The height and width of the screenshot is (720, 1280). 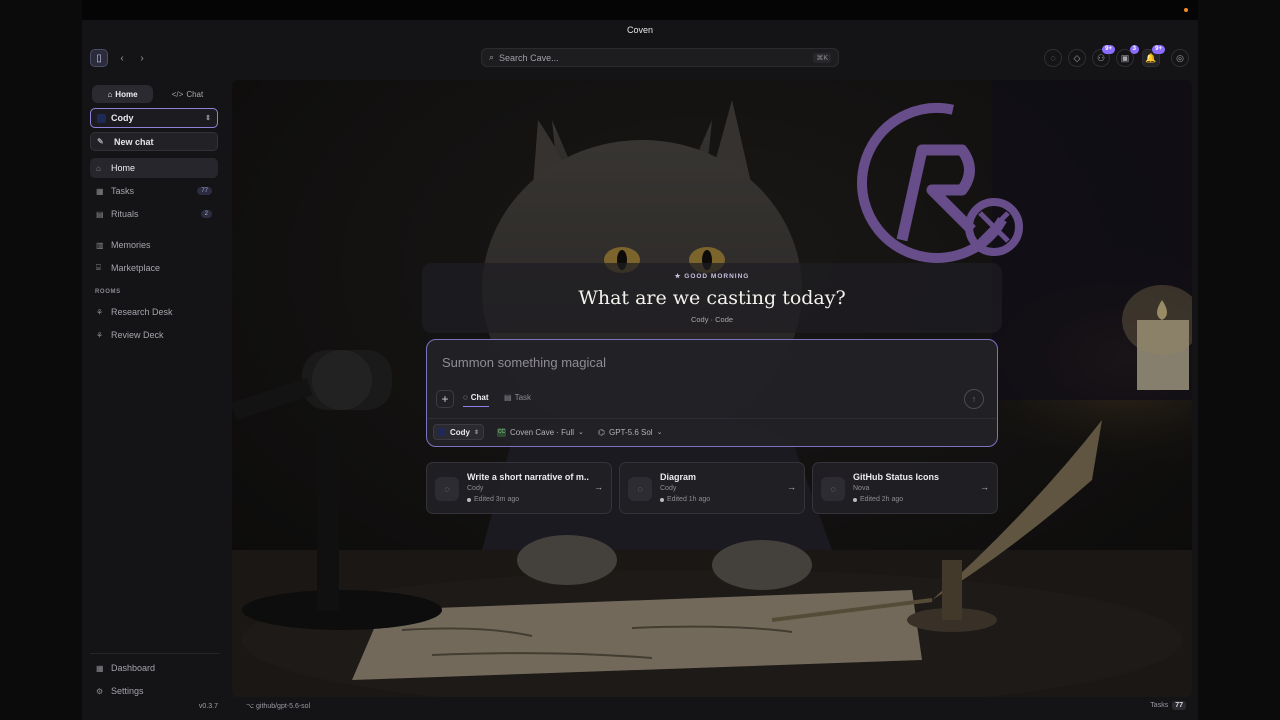 What do you see at coordinates (187, 94) in the screenshot?
I see `switch-chat: </> Chat` at bounding box center [187, 94].